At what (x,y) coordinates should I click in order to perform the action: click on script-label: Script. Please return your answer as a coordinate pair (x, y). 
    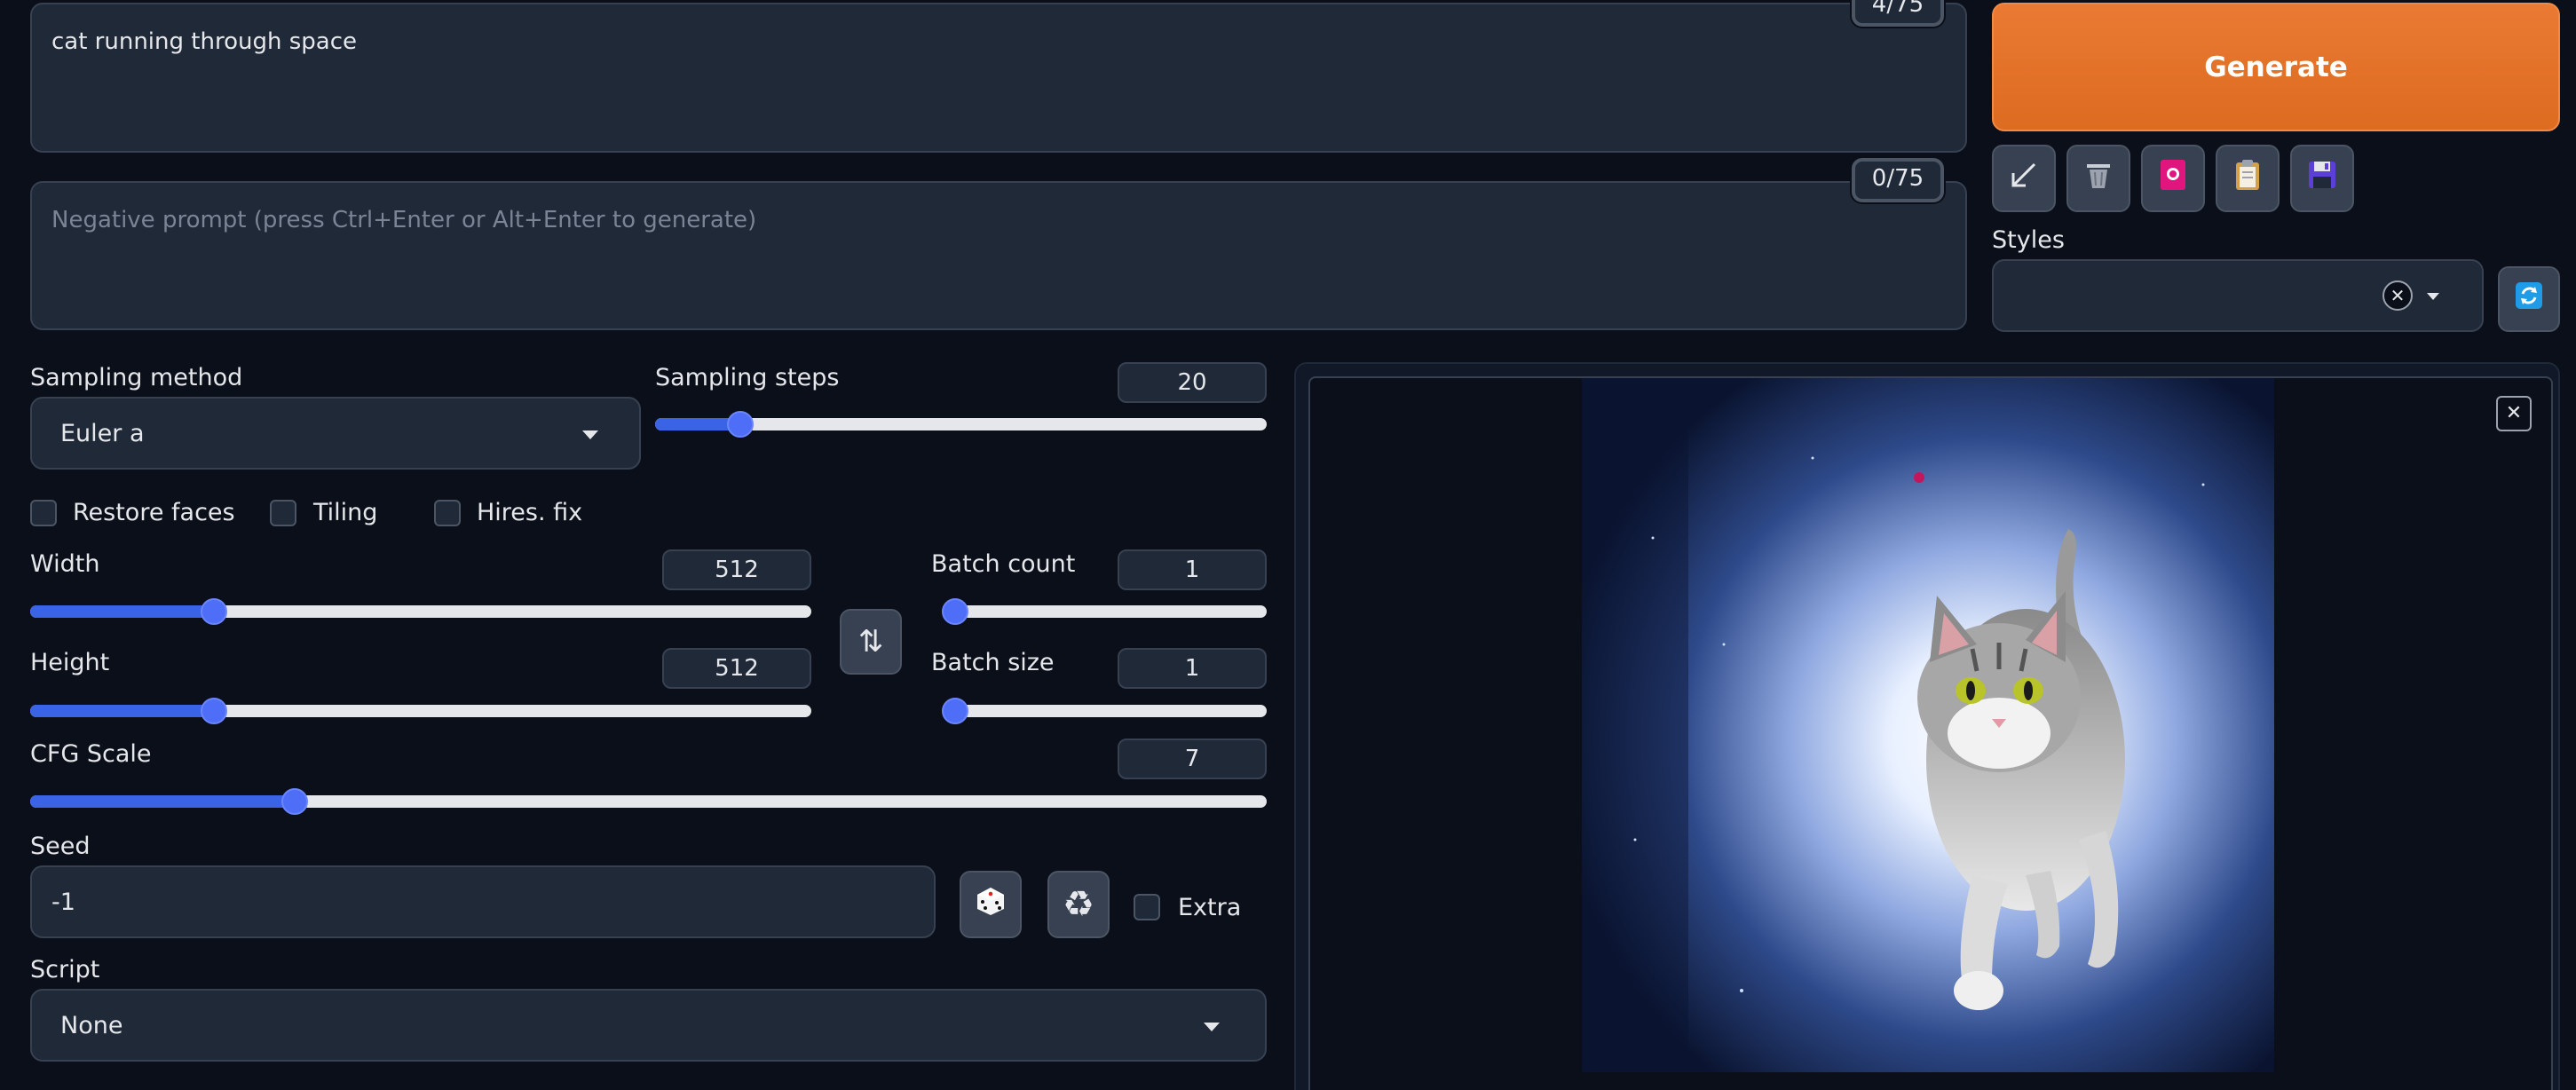
    Looking at the image, I should click on (65, 969).